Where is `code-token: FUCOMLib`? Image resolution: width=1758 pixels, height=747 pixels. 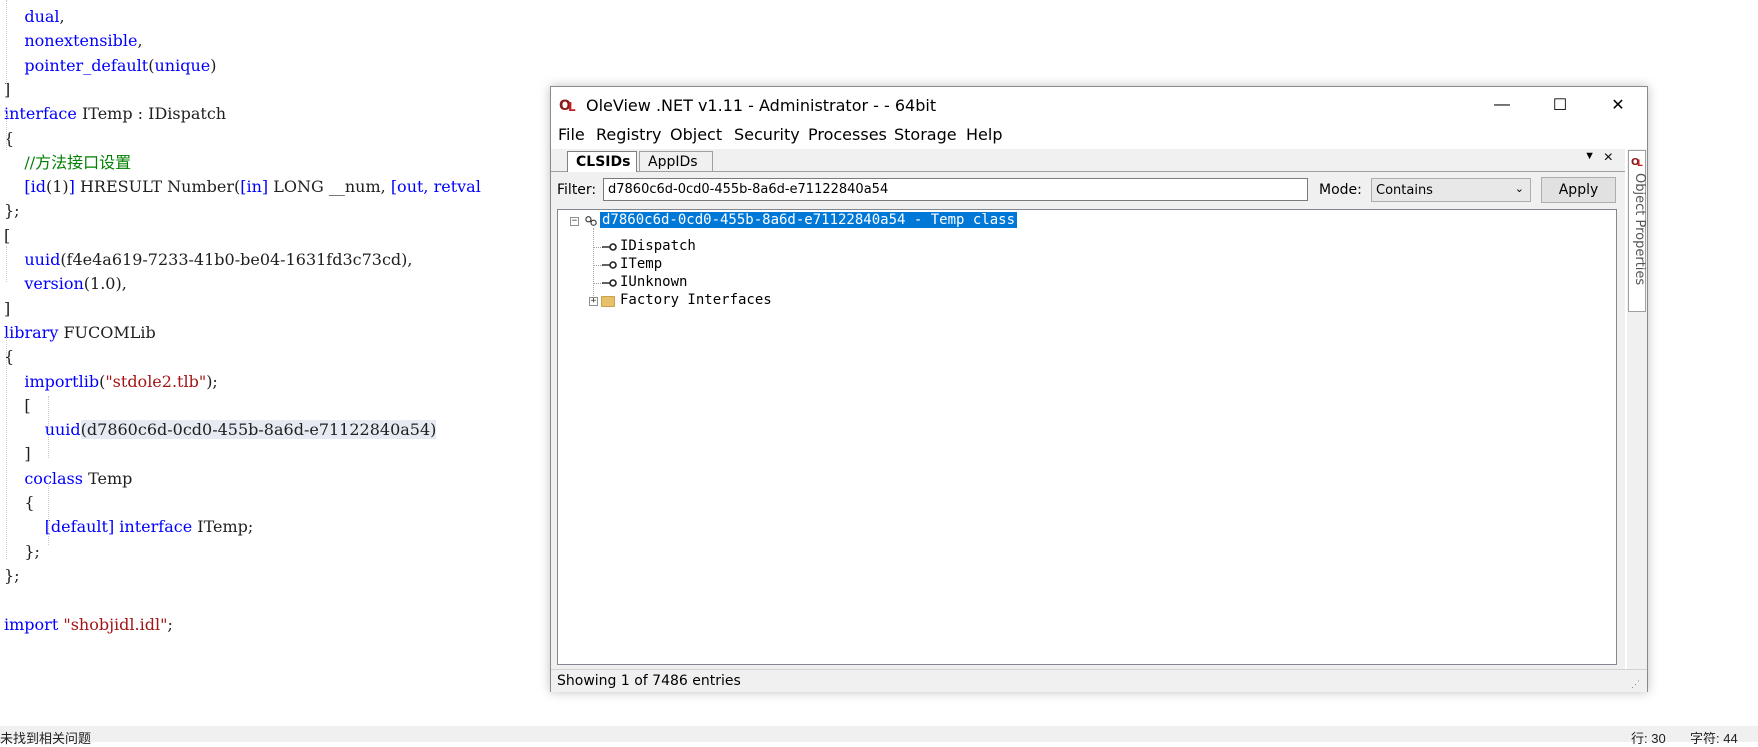 code-token: FUCOMLib is located at coordinates (107, 332).